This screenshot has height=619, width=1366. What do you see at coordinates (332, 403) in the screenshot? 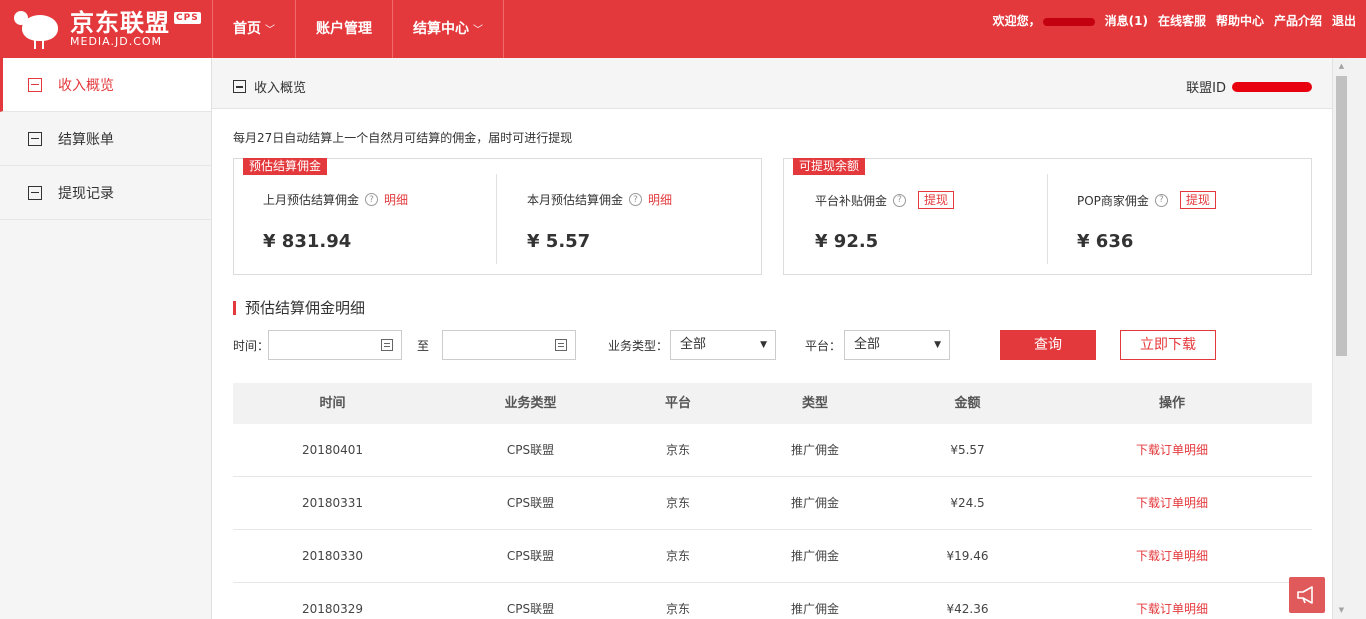
I see `column-header: 时间` at bounding box center [332, 403].